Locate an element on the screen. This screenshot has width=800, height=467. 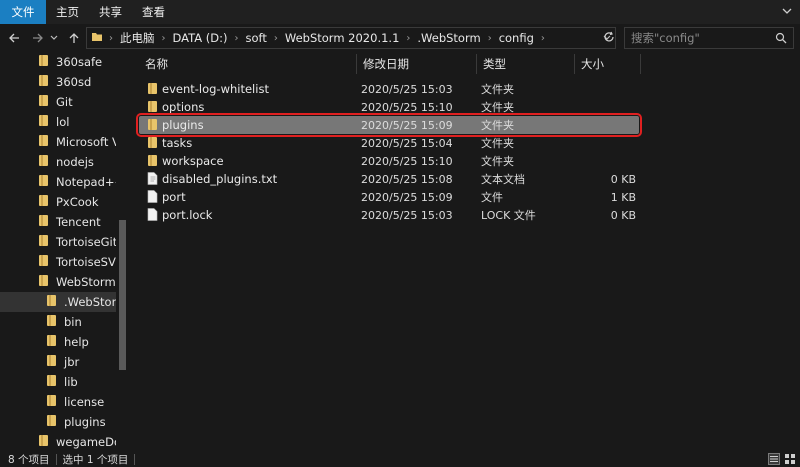
recent-dropdown-icon is located at coordinates (54, 38).